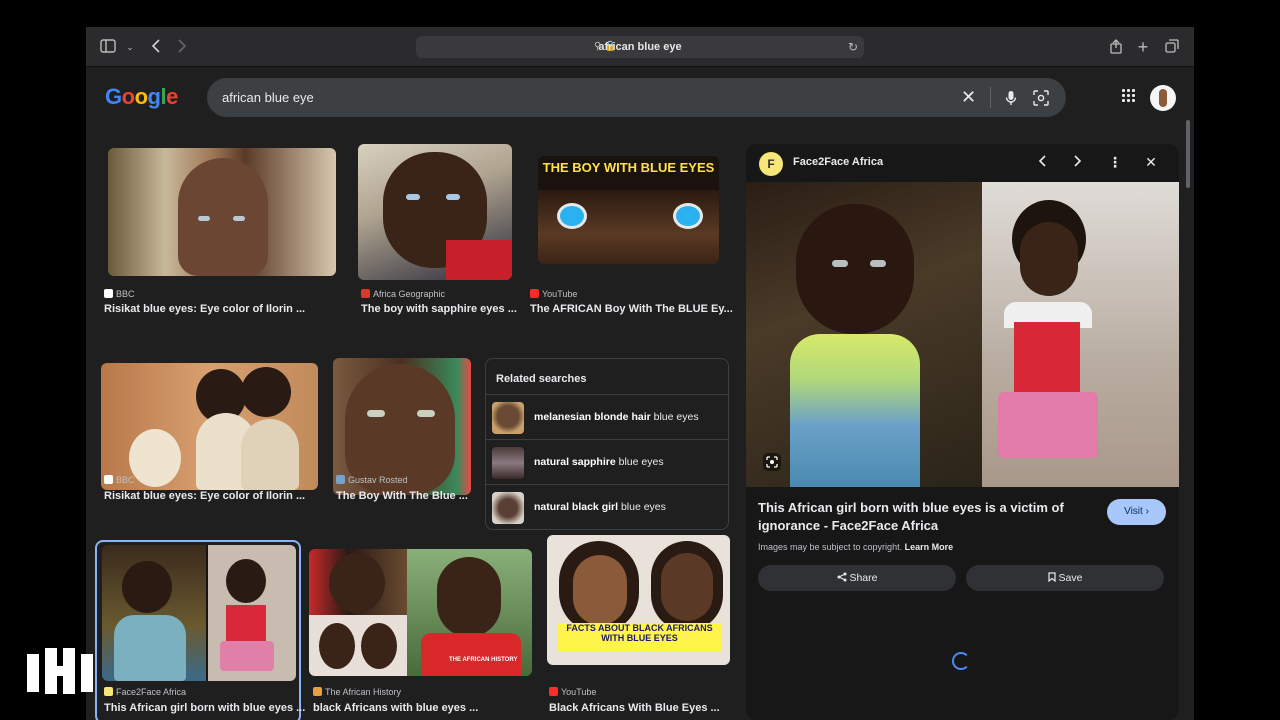  Describe the element at coordinates (838, 162) in the screenshot. I see `preview-source: Face2Face Africa` at that location.